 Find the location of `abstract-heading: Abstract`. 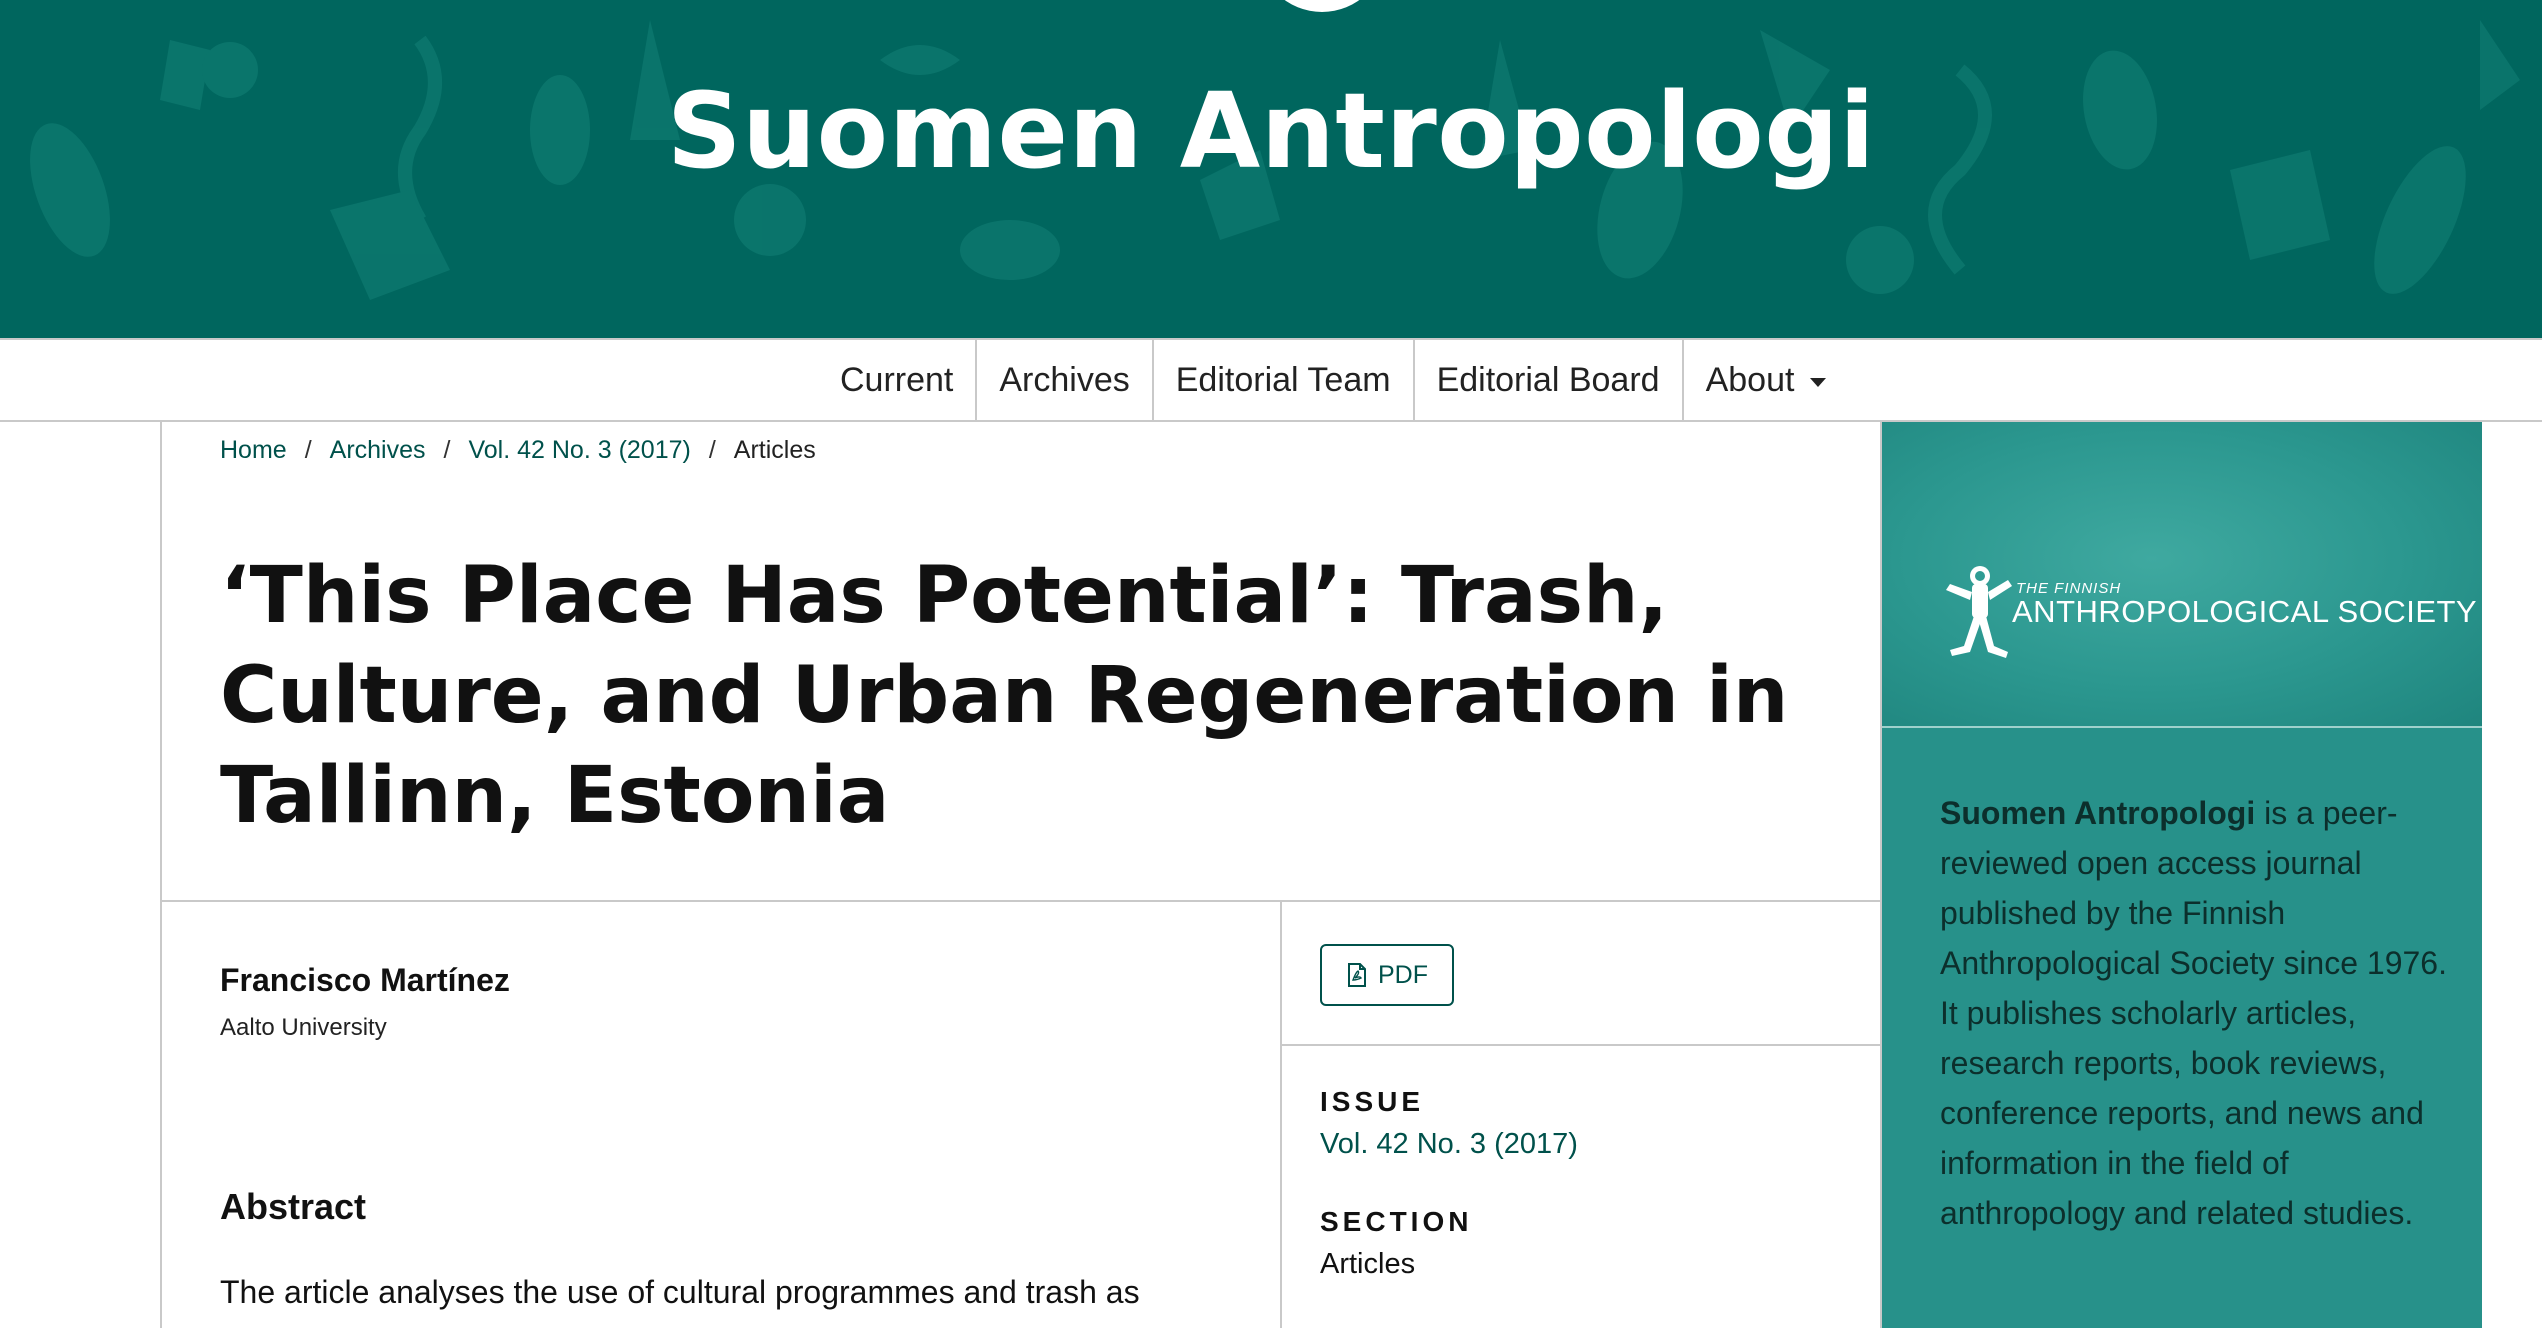

abstract-heading: Abstract is located at coordinates (293, 1206).